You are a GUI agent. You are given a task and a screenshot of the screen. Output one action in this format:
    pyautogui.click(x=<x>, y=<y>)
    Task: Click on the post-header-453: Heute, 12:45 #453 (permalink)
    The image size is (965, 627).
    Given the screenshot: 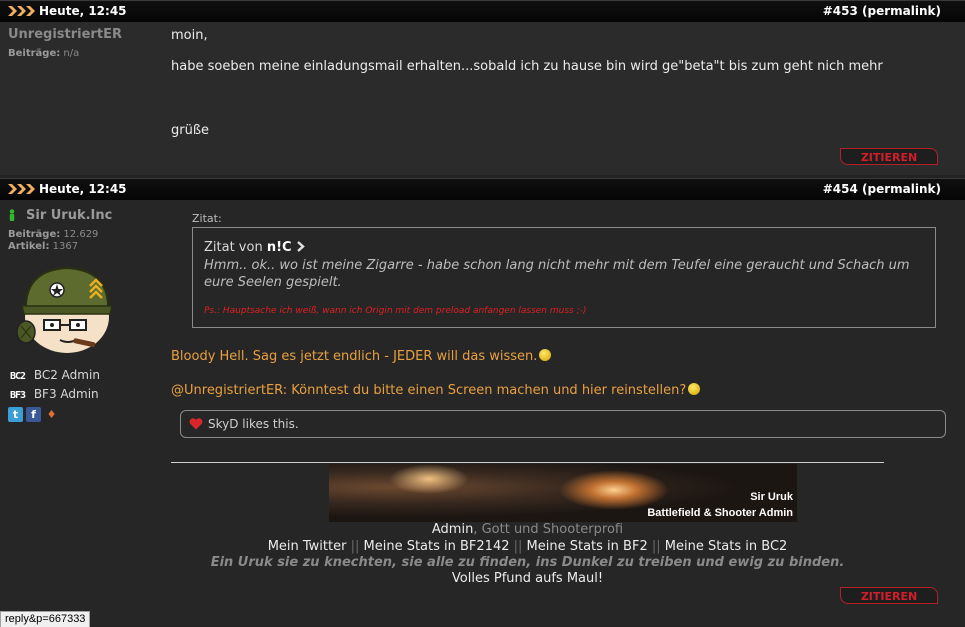 What is the action you would take?
    pyautogui.click(x=482, y=11)
    